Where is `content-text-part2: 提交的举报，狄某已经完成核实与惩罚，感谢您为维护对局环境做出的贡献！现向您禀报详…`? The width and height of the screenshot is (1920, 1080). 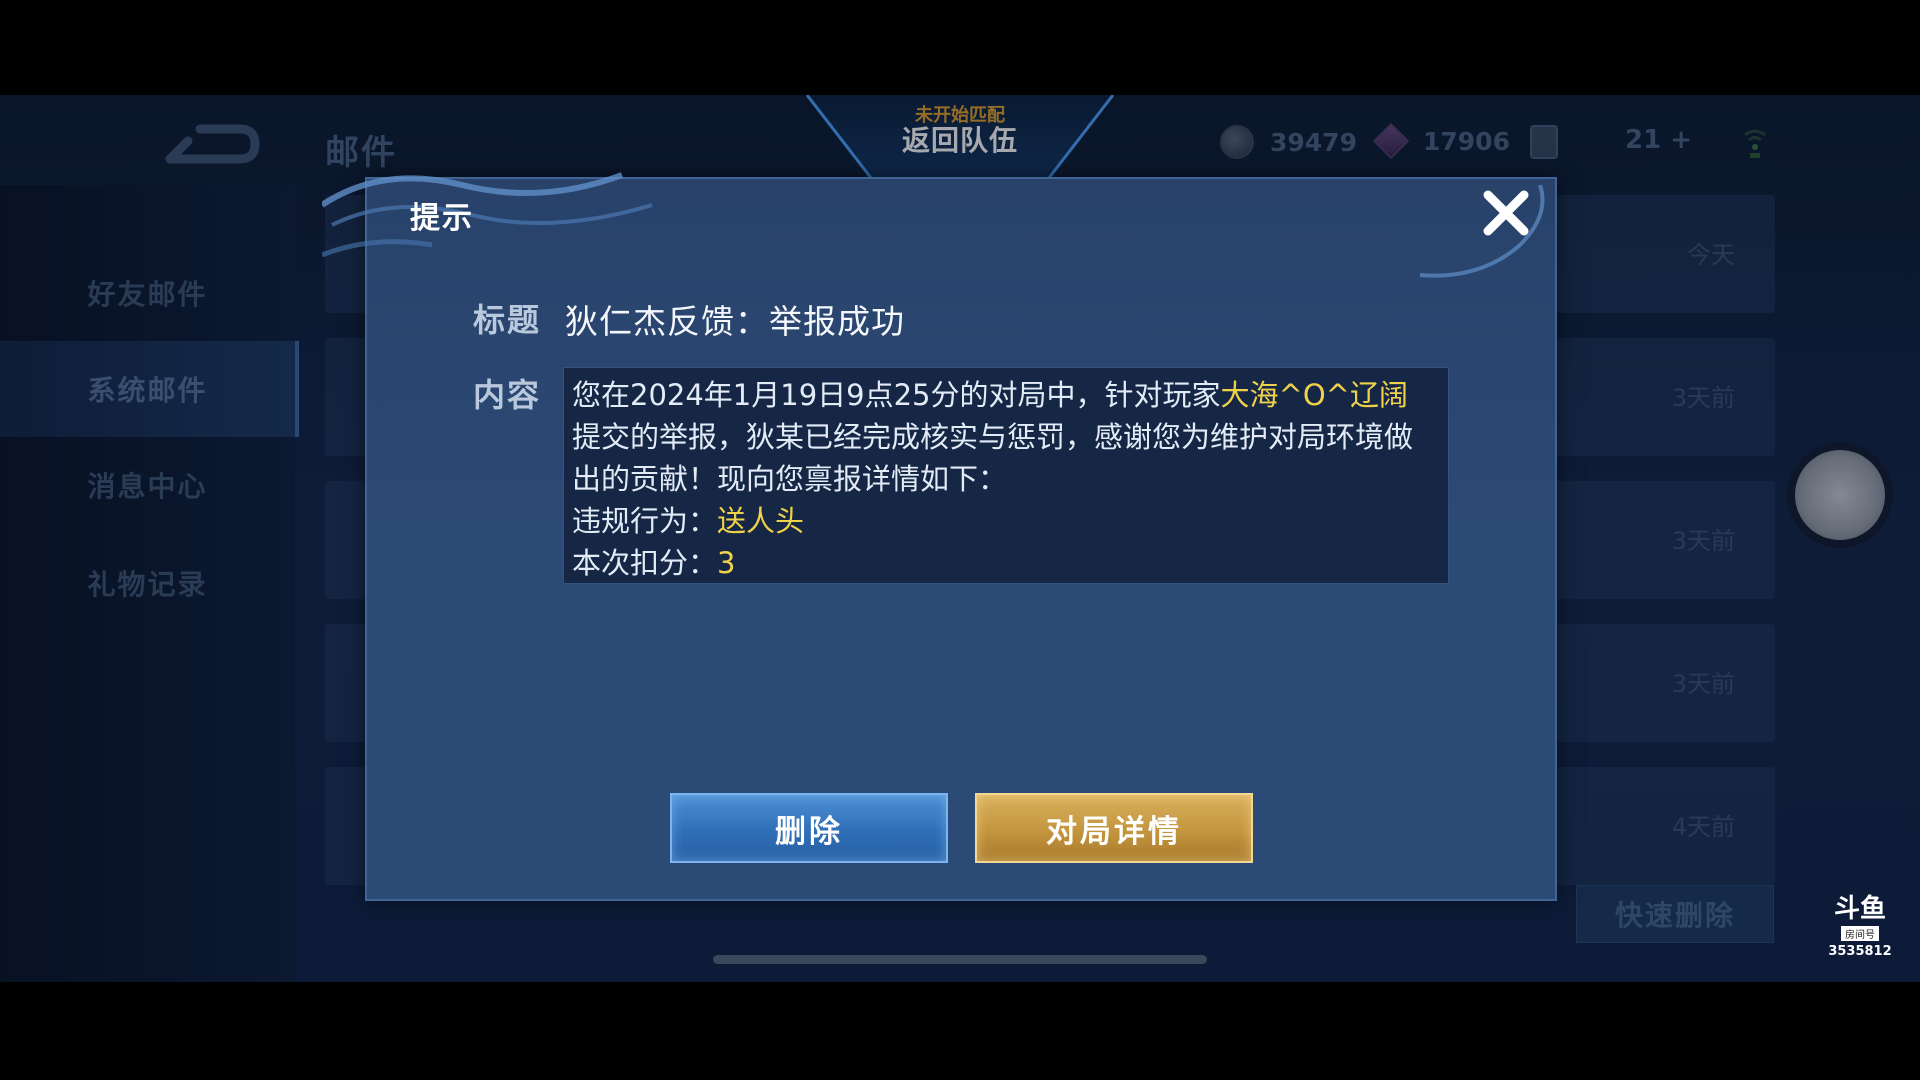 content-text-part2: 提交的举报，狄某已经完成核实与惩罚，感谢您为维护对局环境做出的贡献！现向您禀报详… is located at coordinates (993, 458).